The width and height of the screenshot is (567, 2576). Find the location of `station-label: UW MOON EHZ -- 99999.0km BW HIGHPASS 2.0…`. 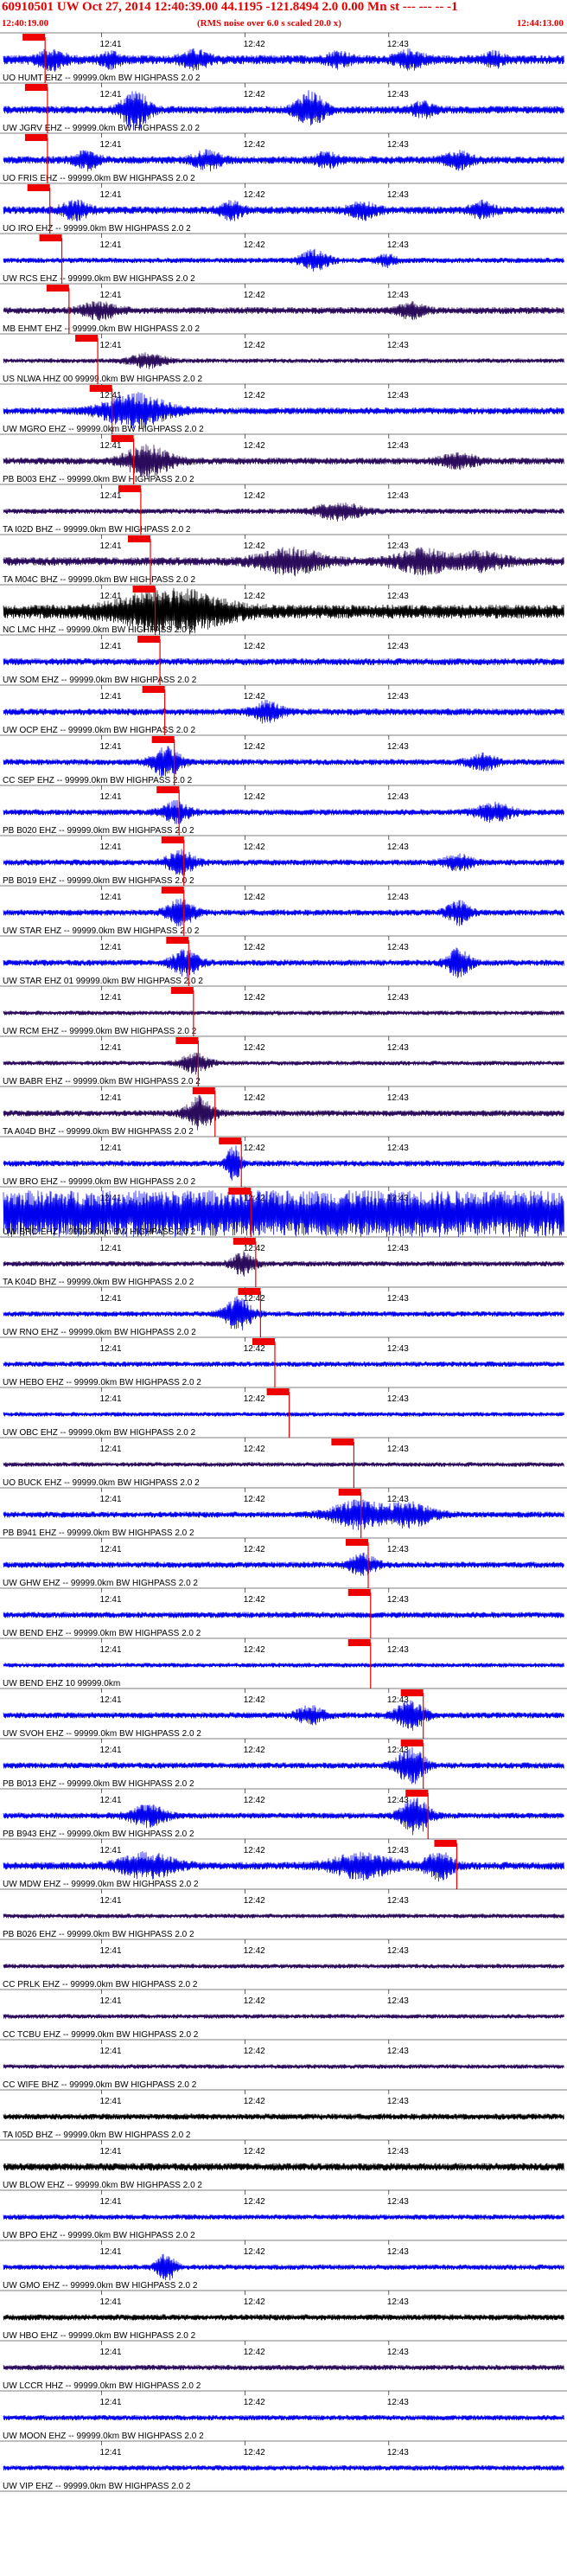

station-label: UW MOON EHZ -- 99999.0km BW HIGHPASS 2.0… is located at coordinates (103, 2436).